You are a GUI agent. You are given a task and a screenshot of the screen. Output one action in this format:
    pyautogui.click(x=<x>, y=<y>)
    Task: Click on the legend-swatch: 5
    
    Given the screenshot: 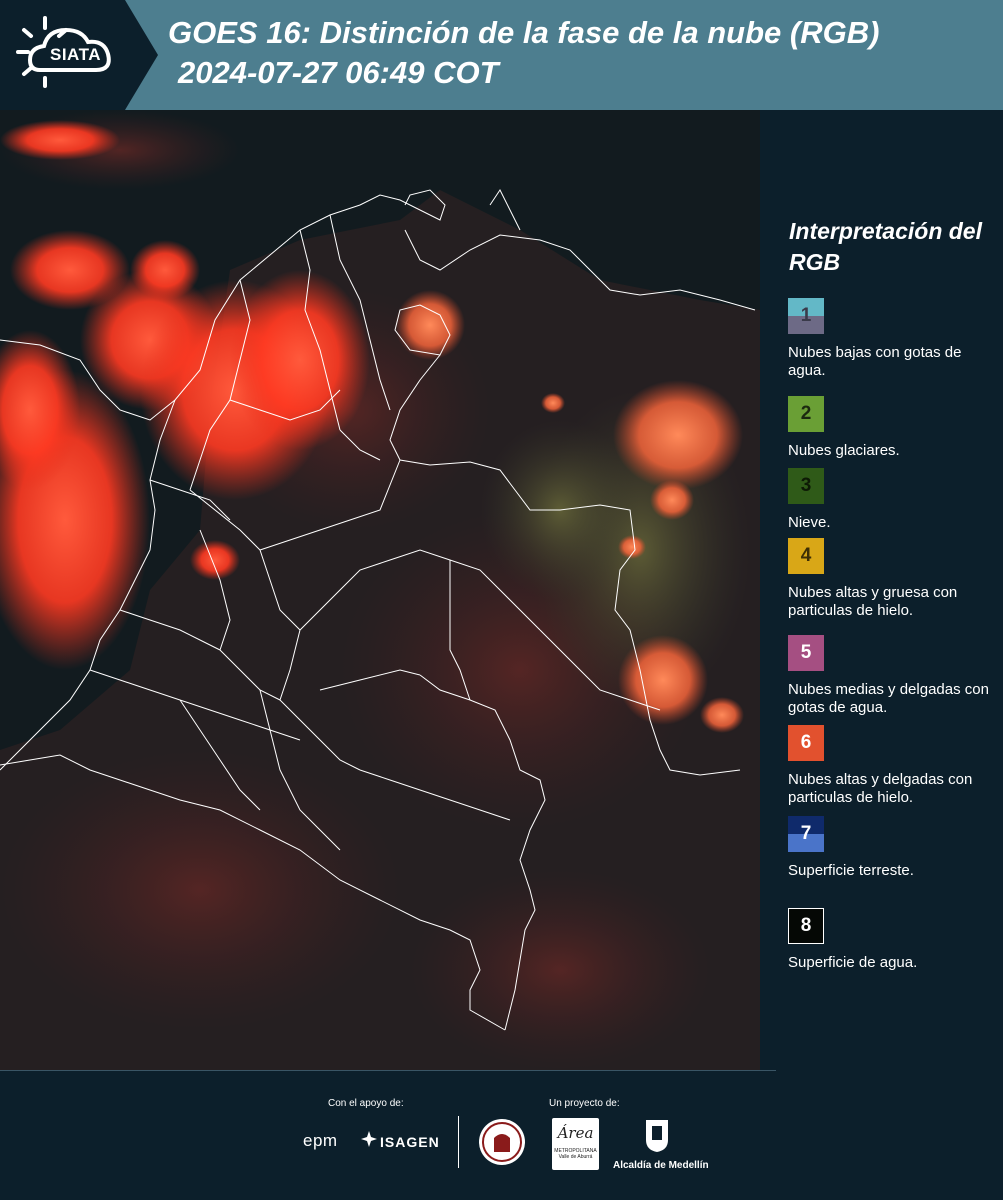 What is the action you would take?
    pyautogui.click(x=806, y=653)
    